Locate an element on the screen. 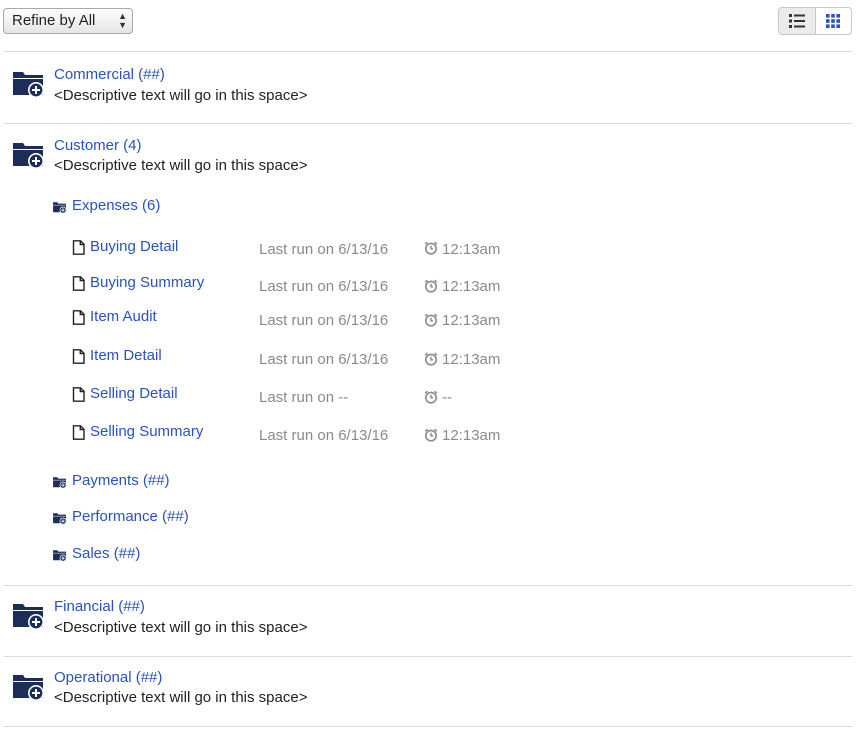  report-row: Selling Detail Last run on -- -- is located at coordinates (322, 395).